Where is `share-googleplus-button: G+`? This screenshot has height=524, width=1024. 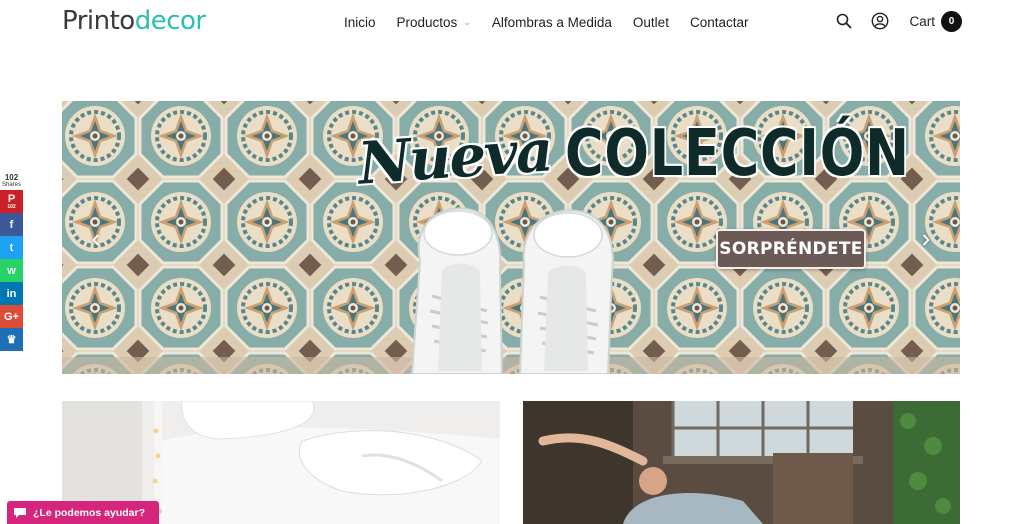
share-googleplus-button: G+ is located at coordinates (11, 316).